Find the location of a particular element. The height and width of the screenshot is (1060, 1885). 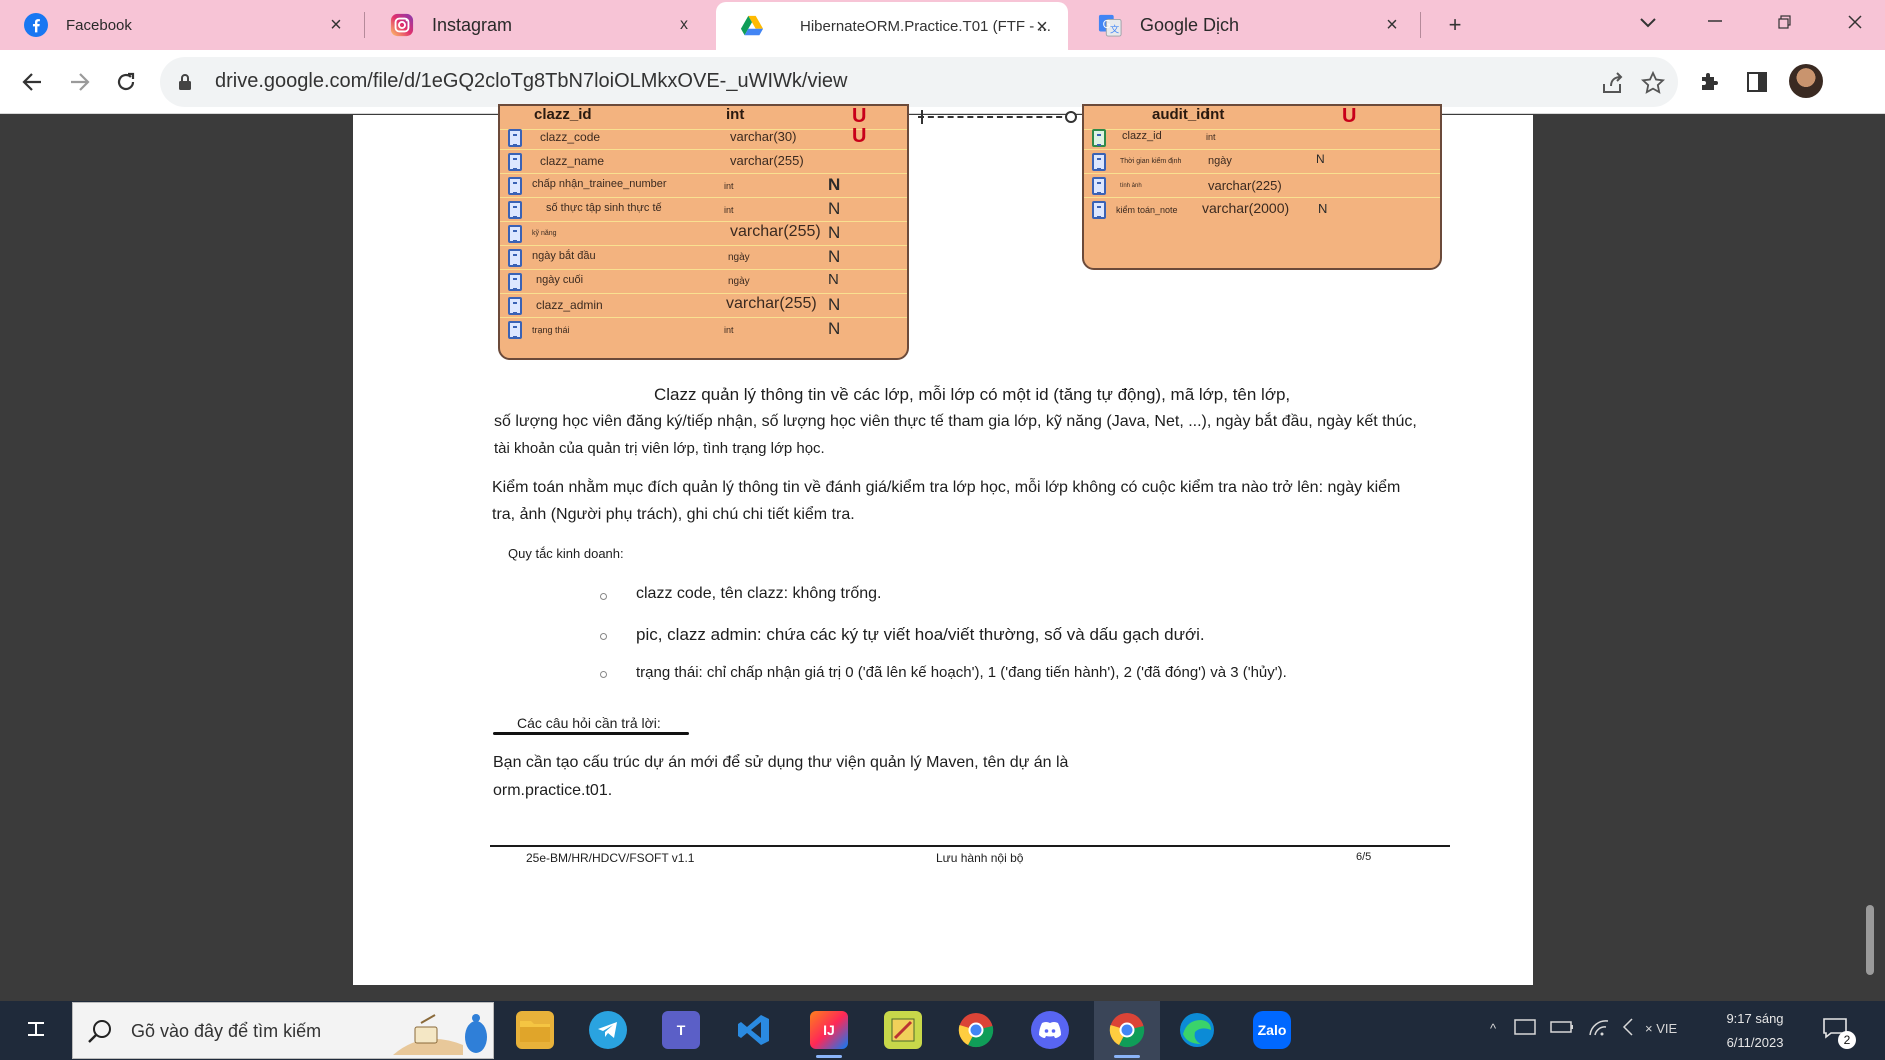

facebook-icon is located at coordinates (36, 25).